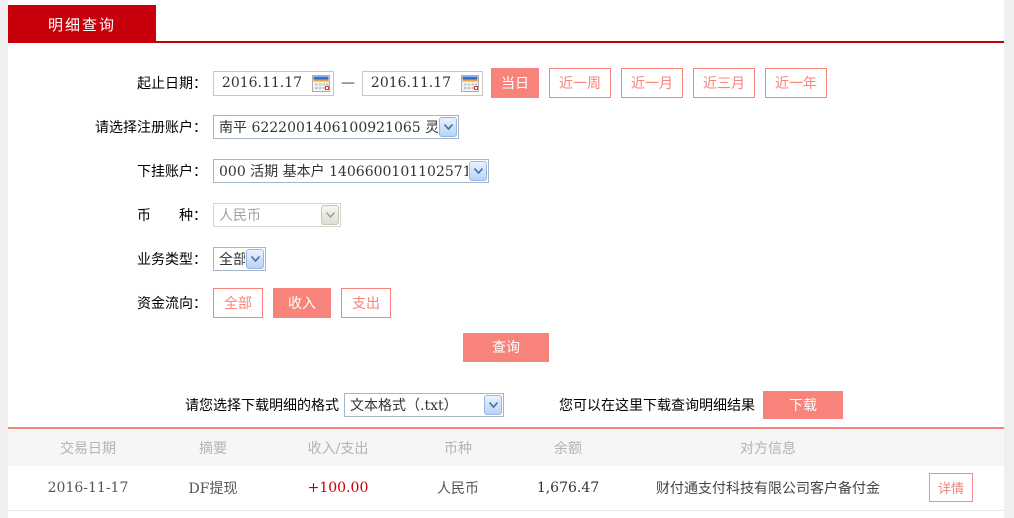 This screenshot has height=518, width=1014. Describe the element at coordinates (506, 21) in the screenshot. I see `tab-bar: 明细查询` at that location.